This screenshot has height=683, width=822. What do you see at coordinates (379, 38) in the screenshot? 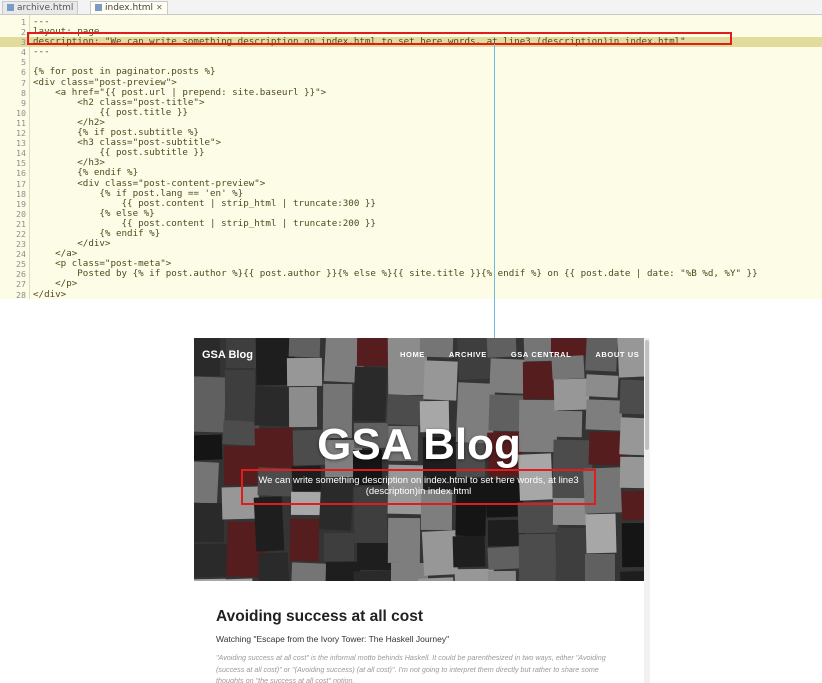
I see `description-highlight-box` at bounding box center [379, 38].